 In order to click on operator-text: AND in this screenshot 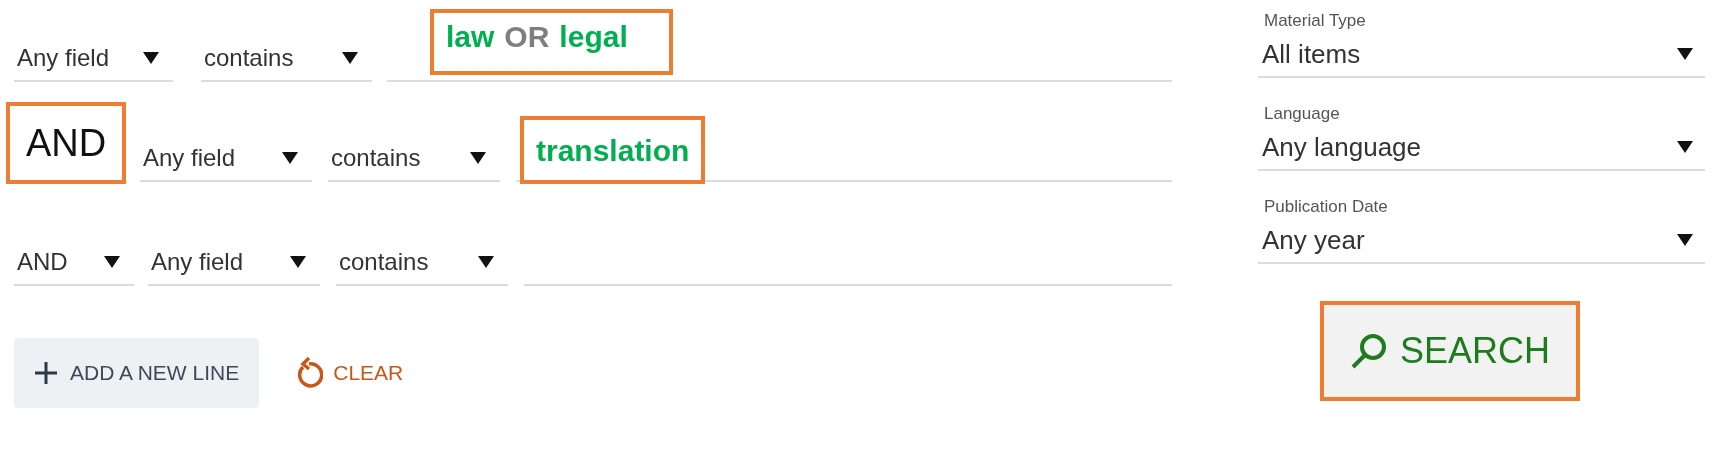, I will do `click(66, 143)`.